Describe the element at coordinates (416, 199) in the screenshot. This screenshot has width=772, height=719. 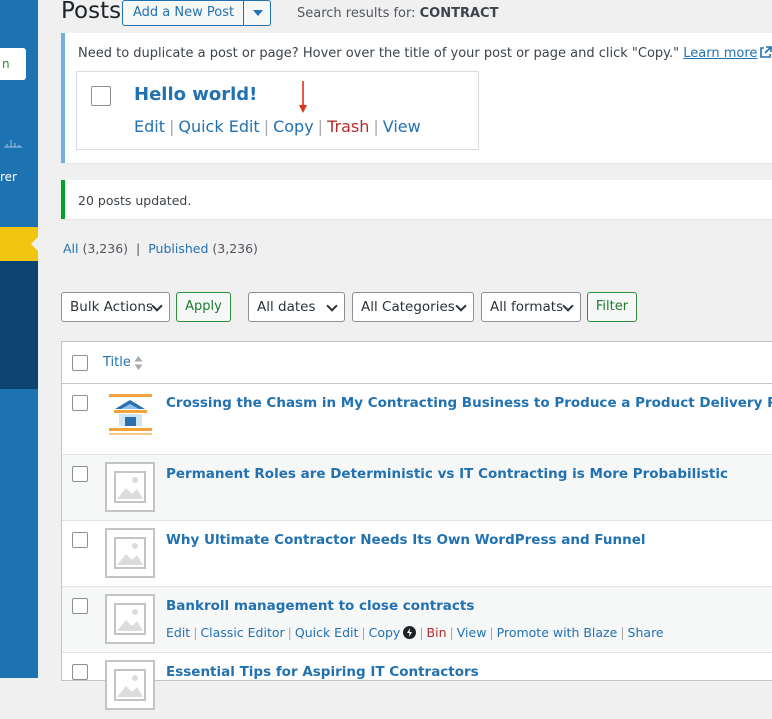
I see `posts-updated-notice: 20 posts updated.` at that location.